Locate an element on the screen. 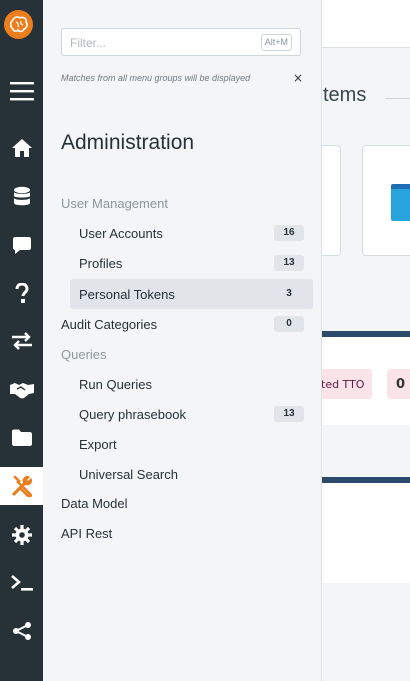 The image size is (410, 681). count-badge: 0 is located at coordinates (289, 324).